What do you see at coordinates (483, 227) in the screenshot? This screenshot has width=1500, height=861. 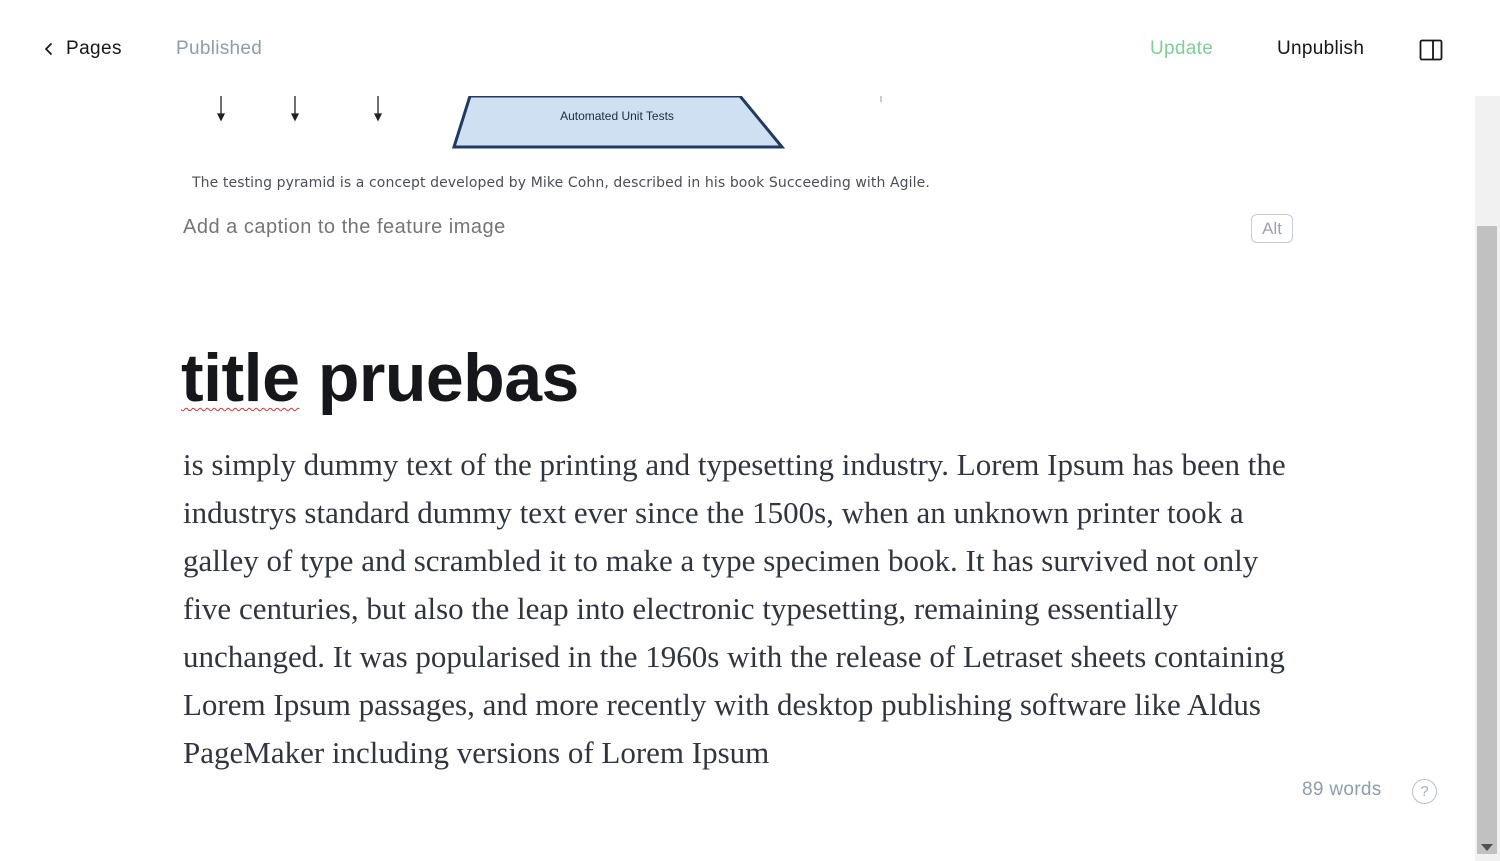 I see `feature-image-caption-input` at bounding box center [483, 227].